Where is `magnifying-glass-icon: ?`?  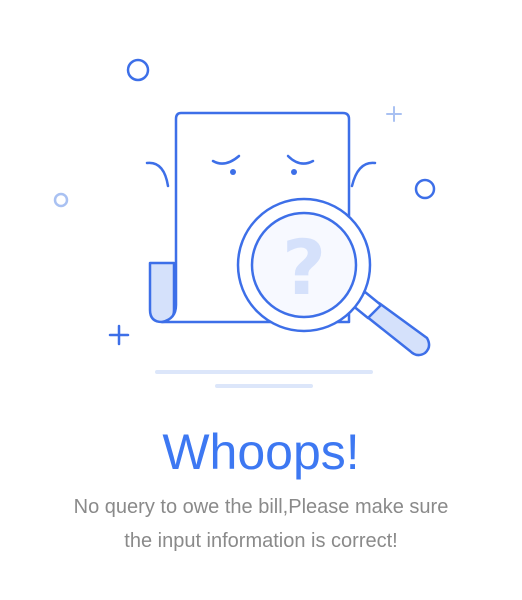 magnifying-glass-icon: ? is located at coordinates (333, 277).